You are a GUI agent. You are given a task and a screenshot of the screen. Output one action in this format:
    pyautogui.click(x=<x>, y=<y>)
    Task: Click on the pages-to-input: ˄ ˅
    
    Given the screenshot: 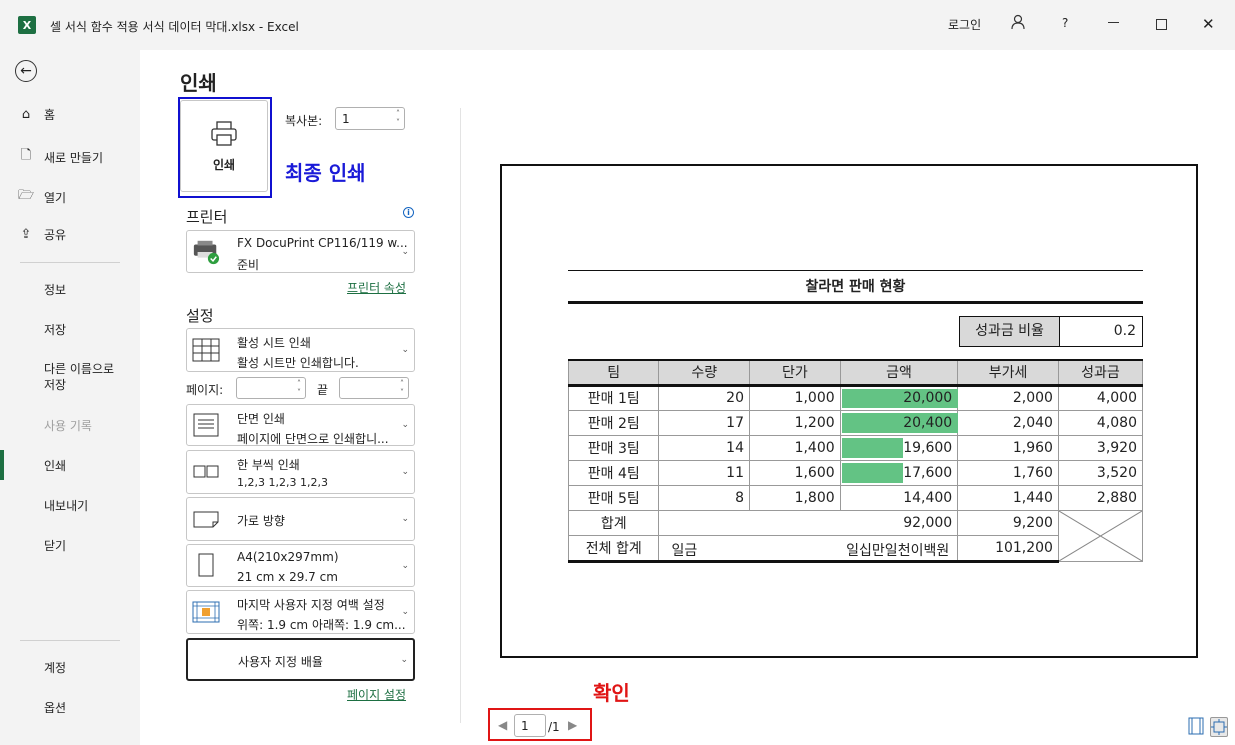 What is the action you would take?
    pyautogui.click(x=374, y=388)
    